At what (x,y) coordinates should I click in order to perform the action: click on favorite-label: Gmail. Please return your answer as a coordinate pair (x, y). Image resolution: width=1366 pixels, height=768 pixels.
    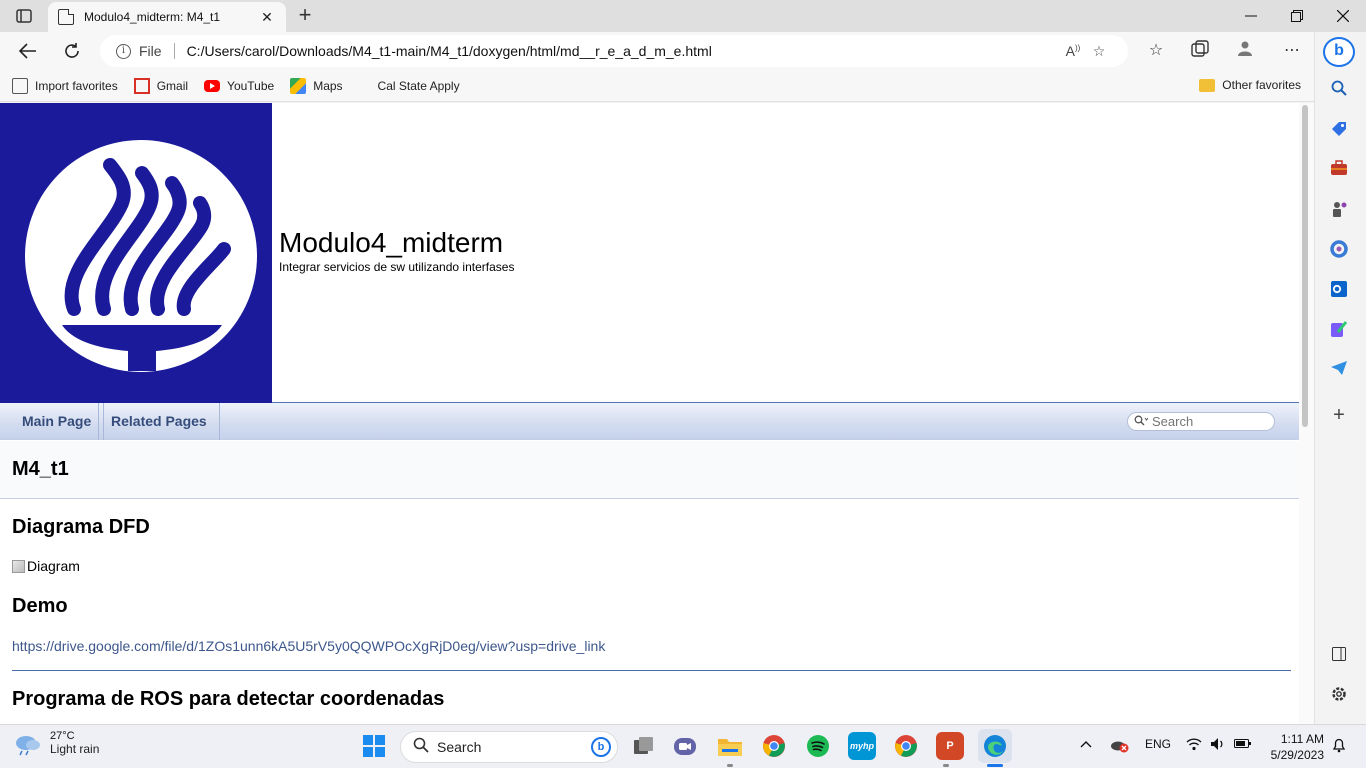
    Looking at the image, I should click on (172, 85).